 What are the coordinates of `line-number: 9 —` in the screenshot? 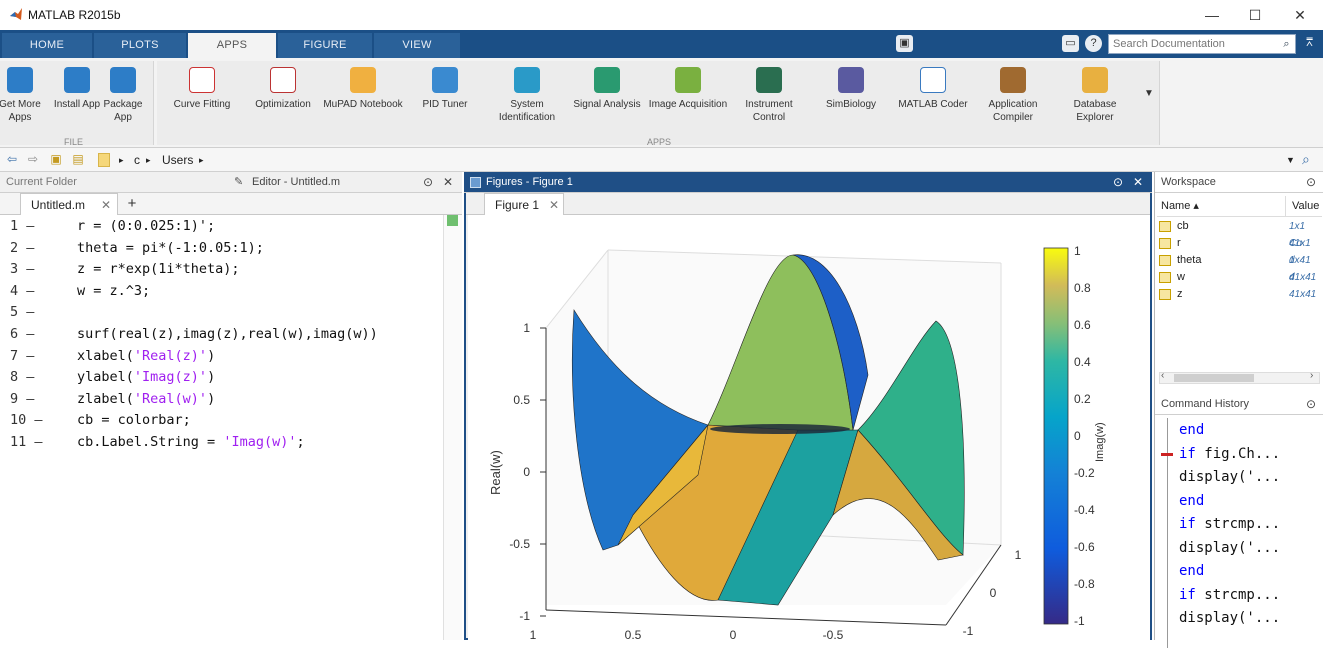 It's located at (25, 400).